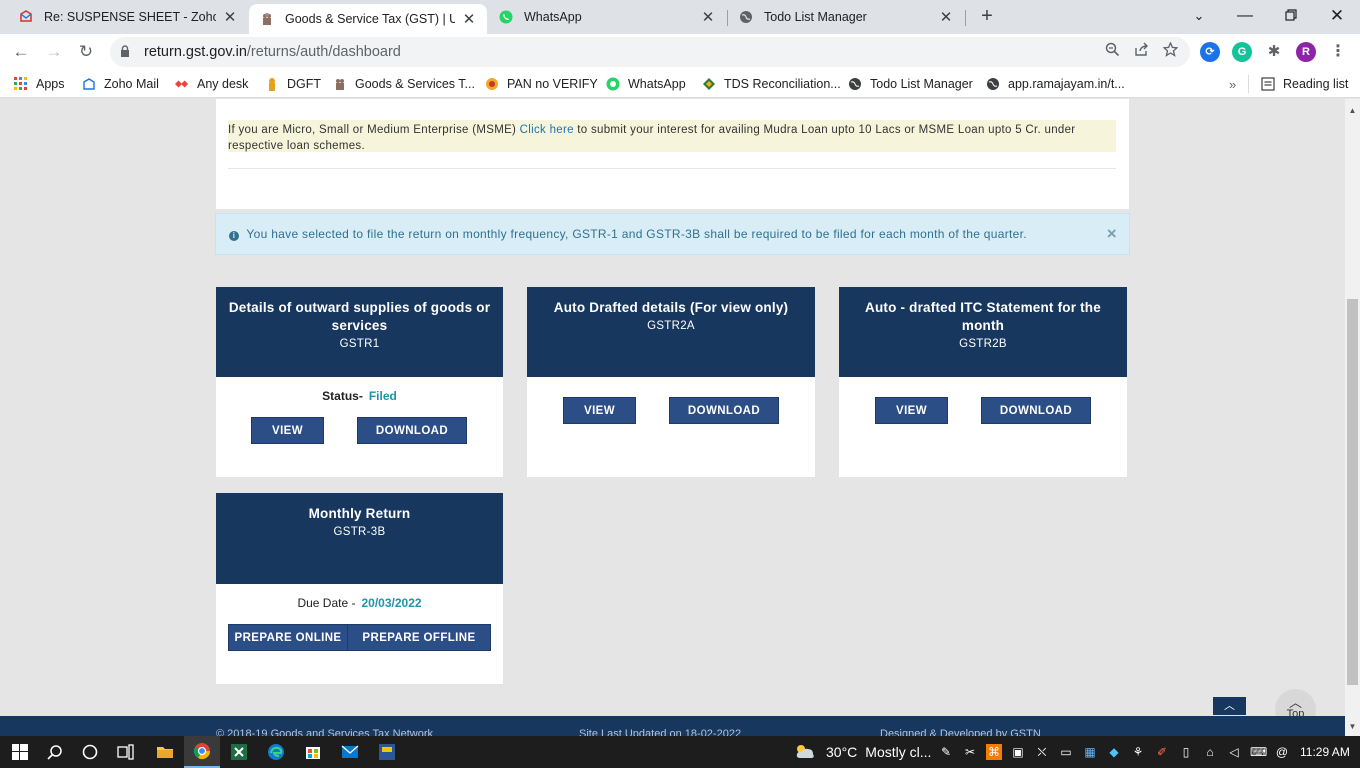 The image size is (1360, 768). I want to click on taskbar-clock: 11:29 AM, so click(1325, 752).